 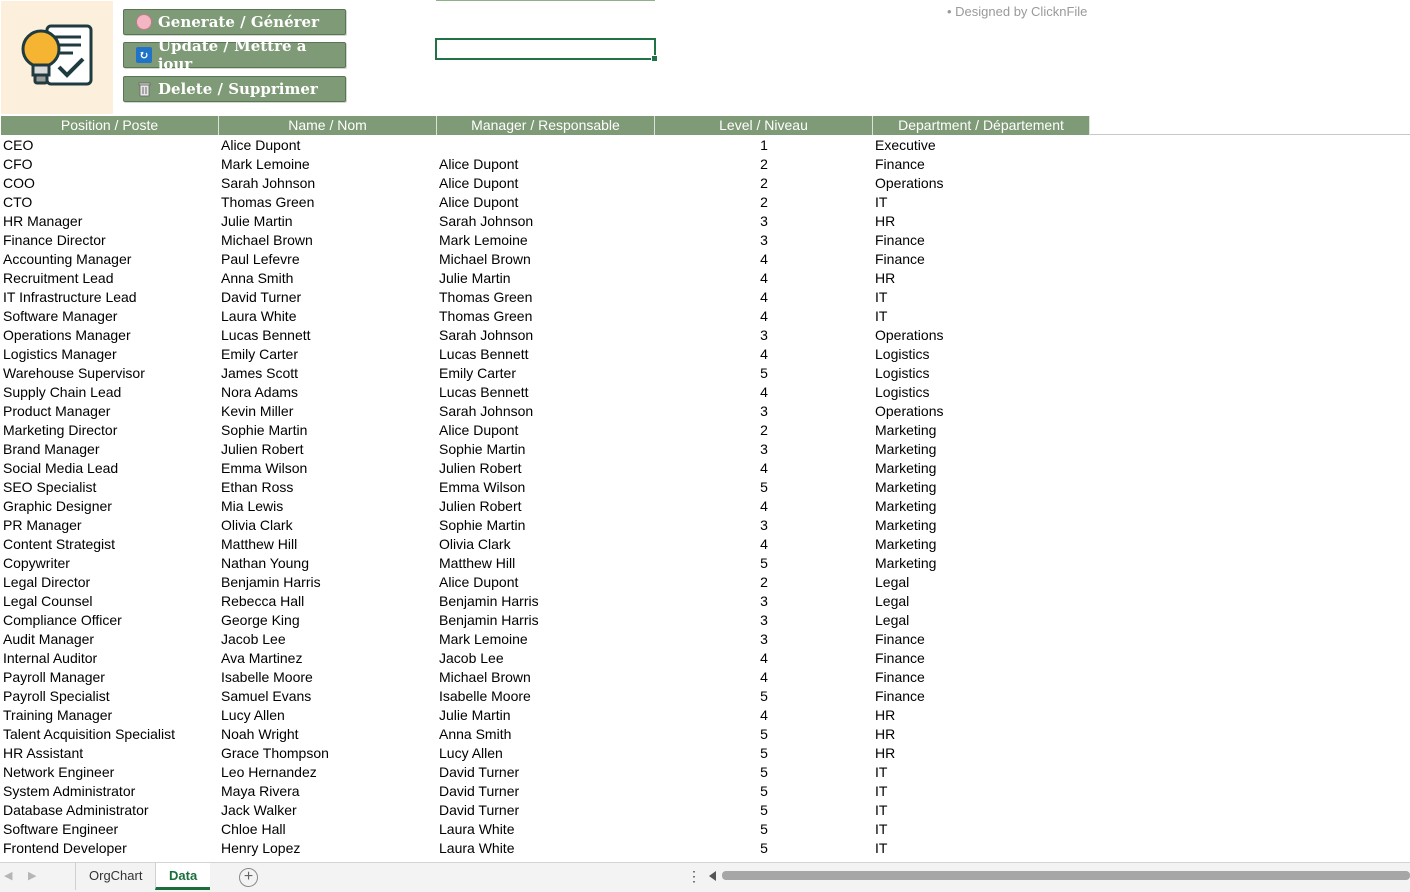 What do you see at coordinates (110, 145) in the screenshot?
I see `cell-position: CEO` at bounding box center [110, 145].